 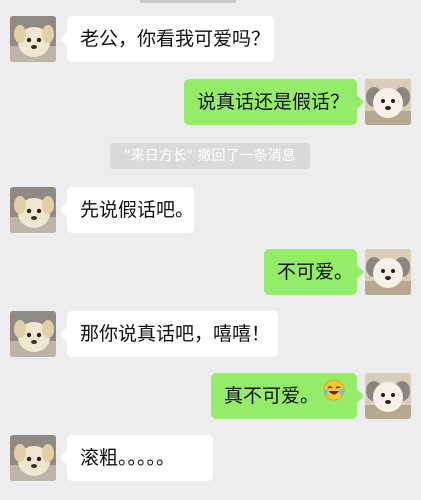 What do you see at coordinates (137, 210) in the screenshot?
I see `message-text: 先说假话吧。` at bounding box center [137, 210].